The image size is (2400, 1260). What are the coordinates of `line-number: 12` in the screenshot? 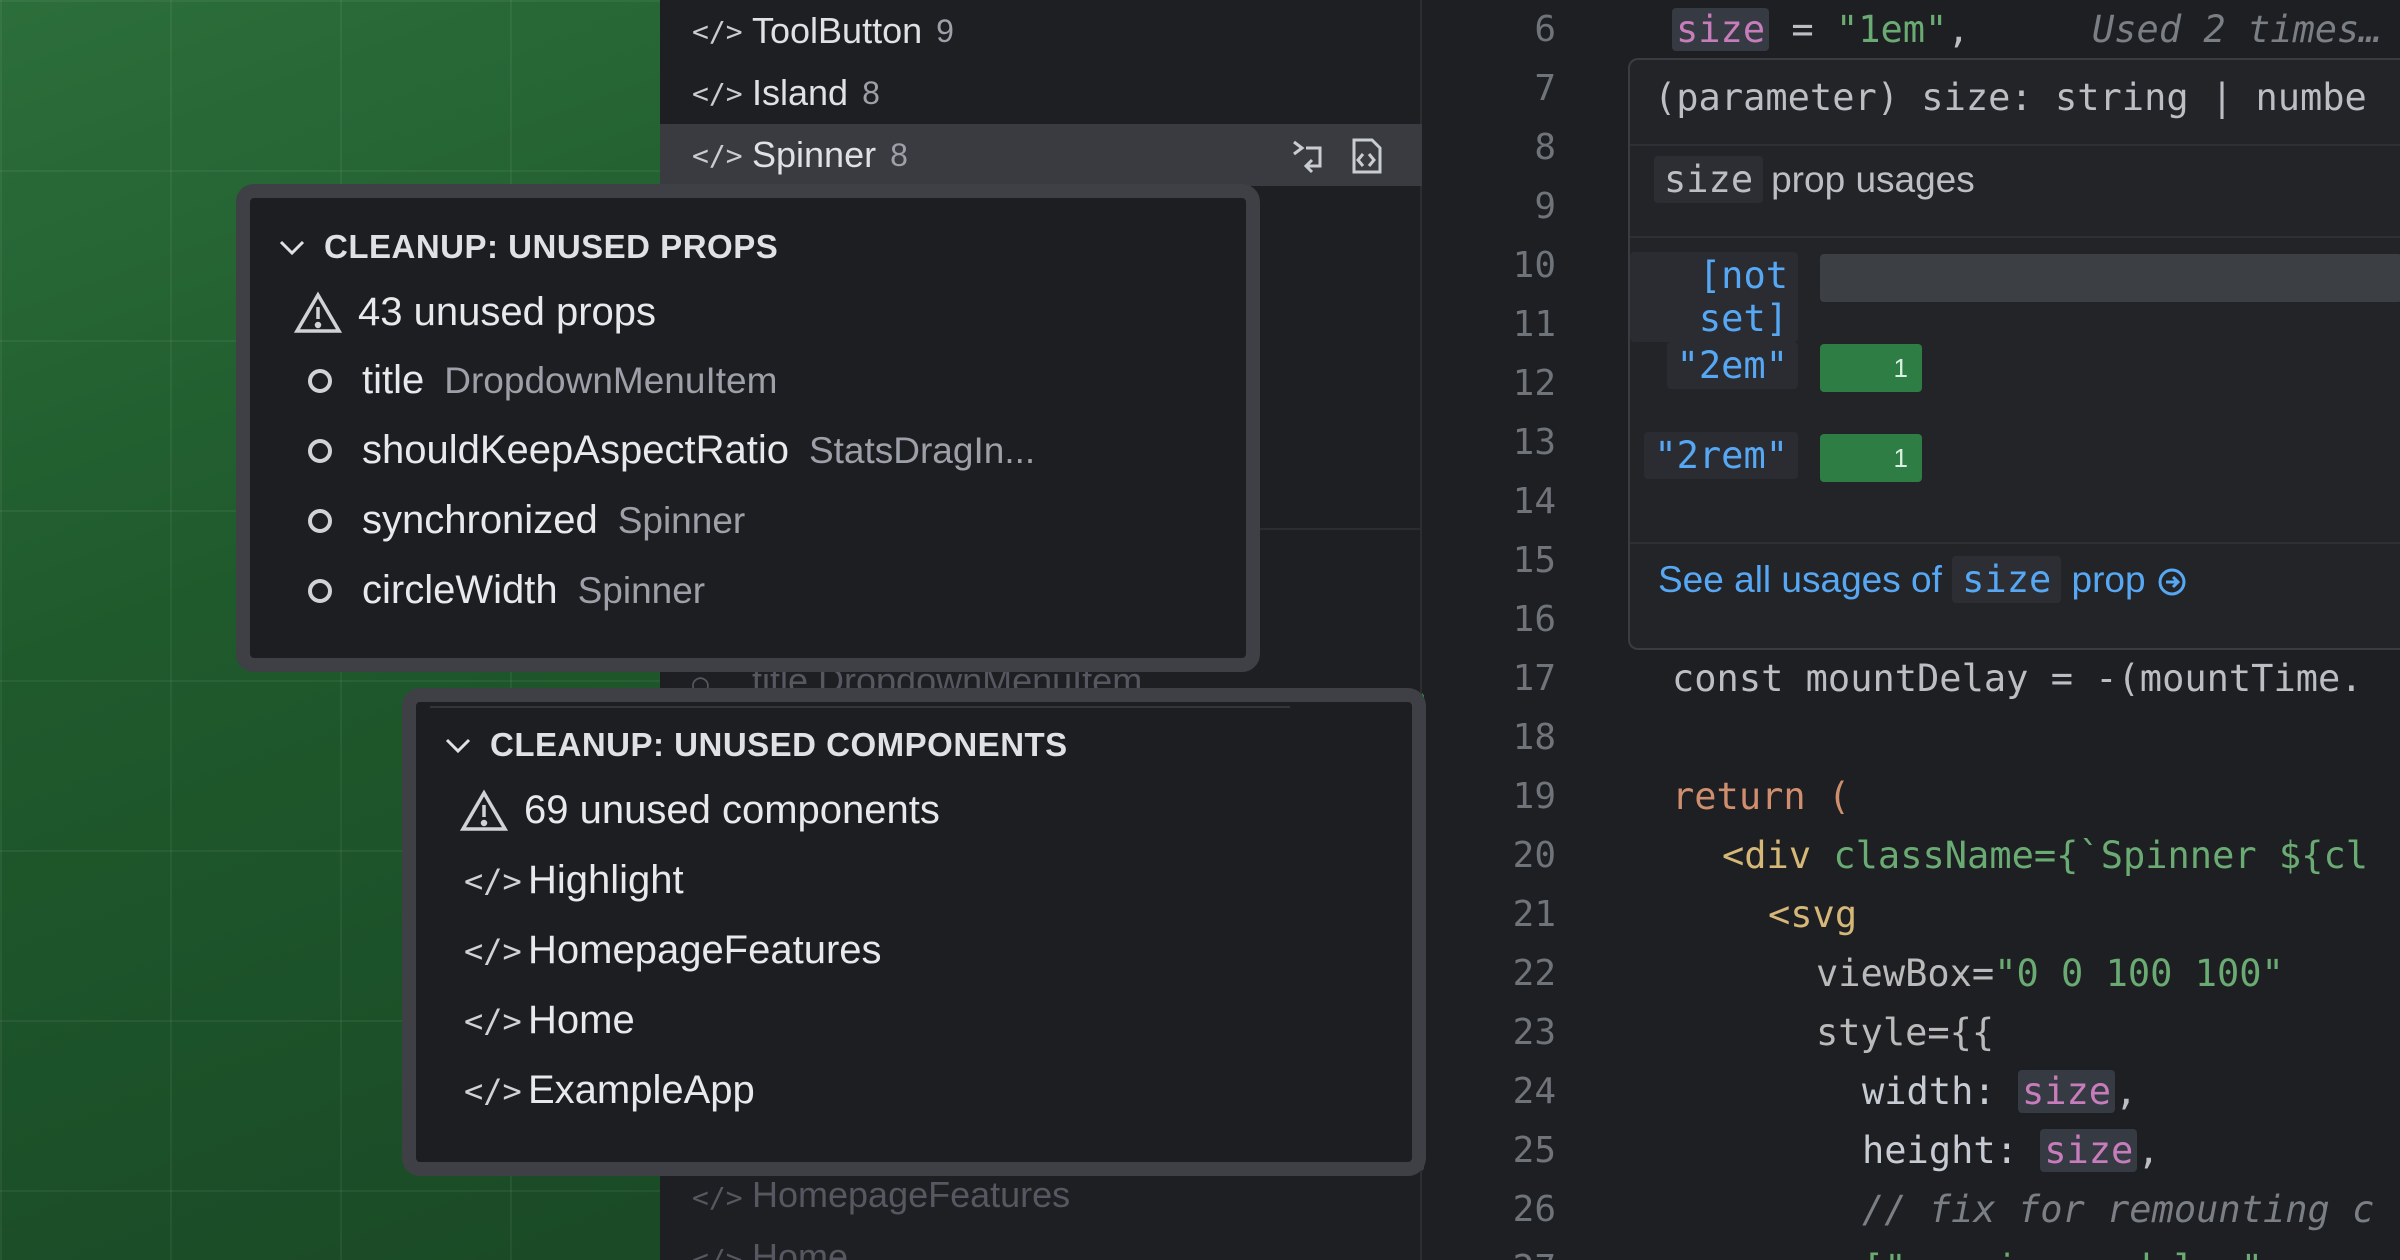 It's located at (1534, 383).